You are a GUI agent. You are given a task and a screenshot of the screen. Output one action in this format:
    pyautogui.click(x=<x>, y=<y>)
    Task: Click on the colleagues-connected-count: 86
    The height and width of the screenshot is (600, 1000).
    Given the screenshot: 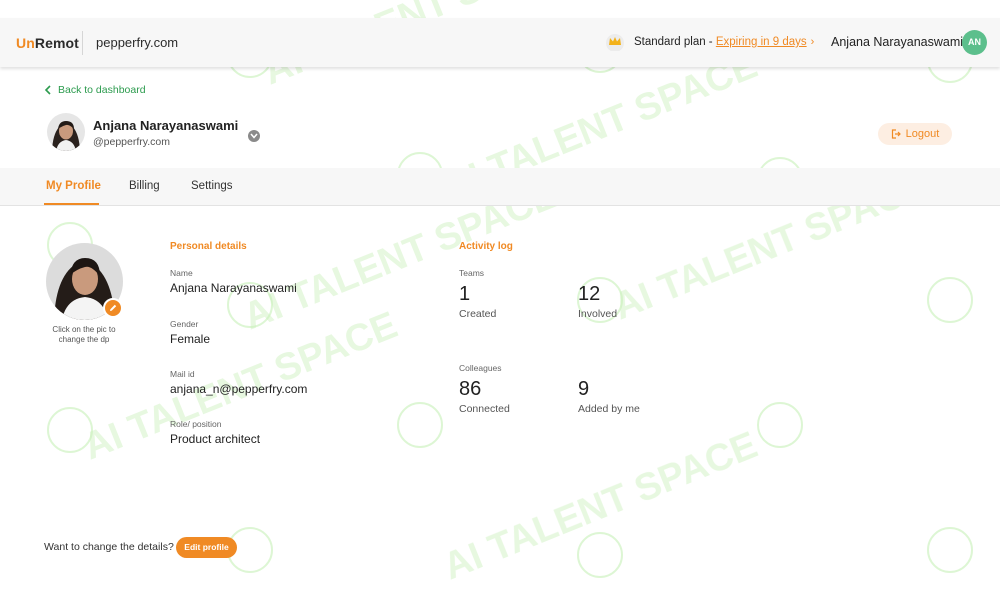 What is the action you would take?
    pyautogui.click(x=470, y=389)
    